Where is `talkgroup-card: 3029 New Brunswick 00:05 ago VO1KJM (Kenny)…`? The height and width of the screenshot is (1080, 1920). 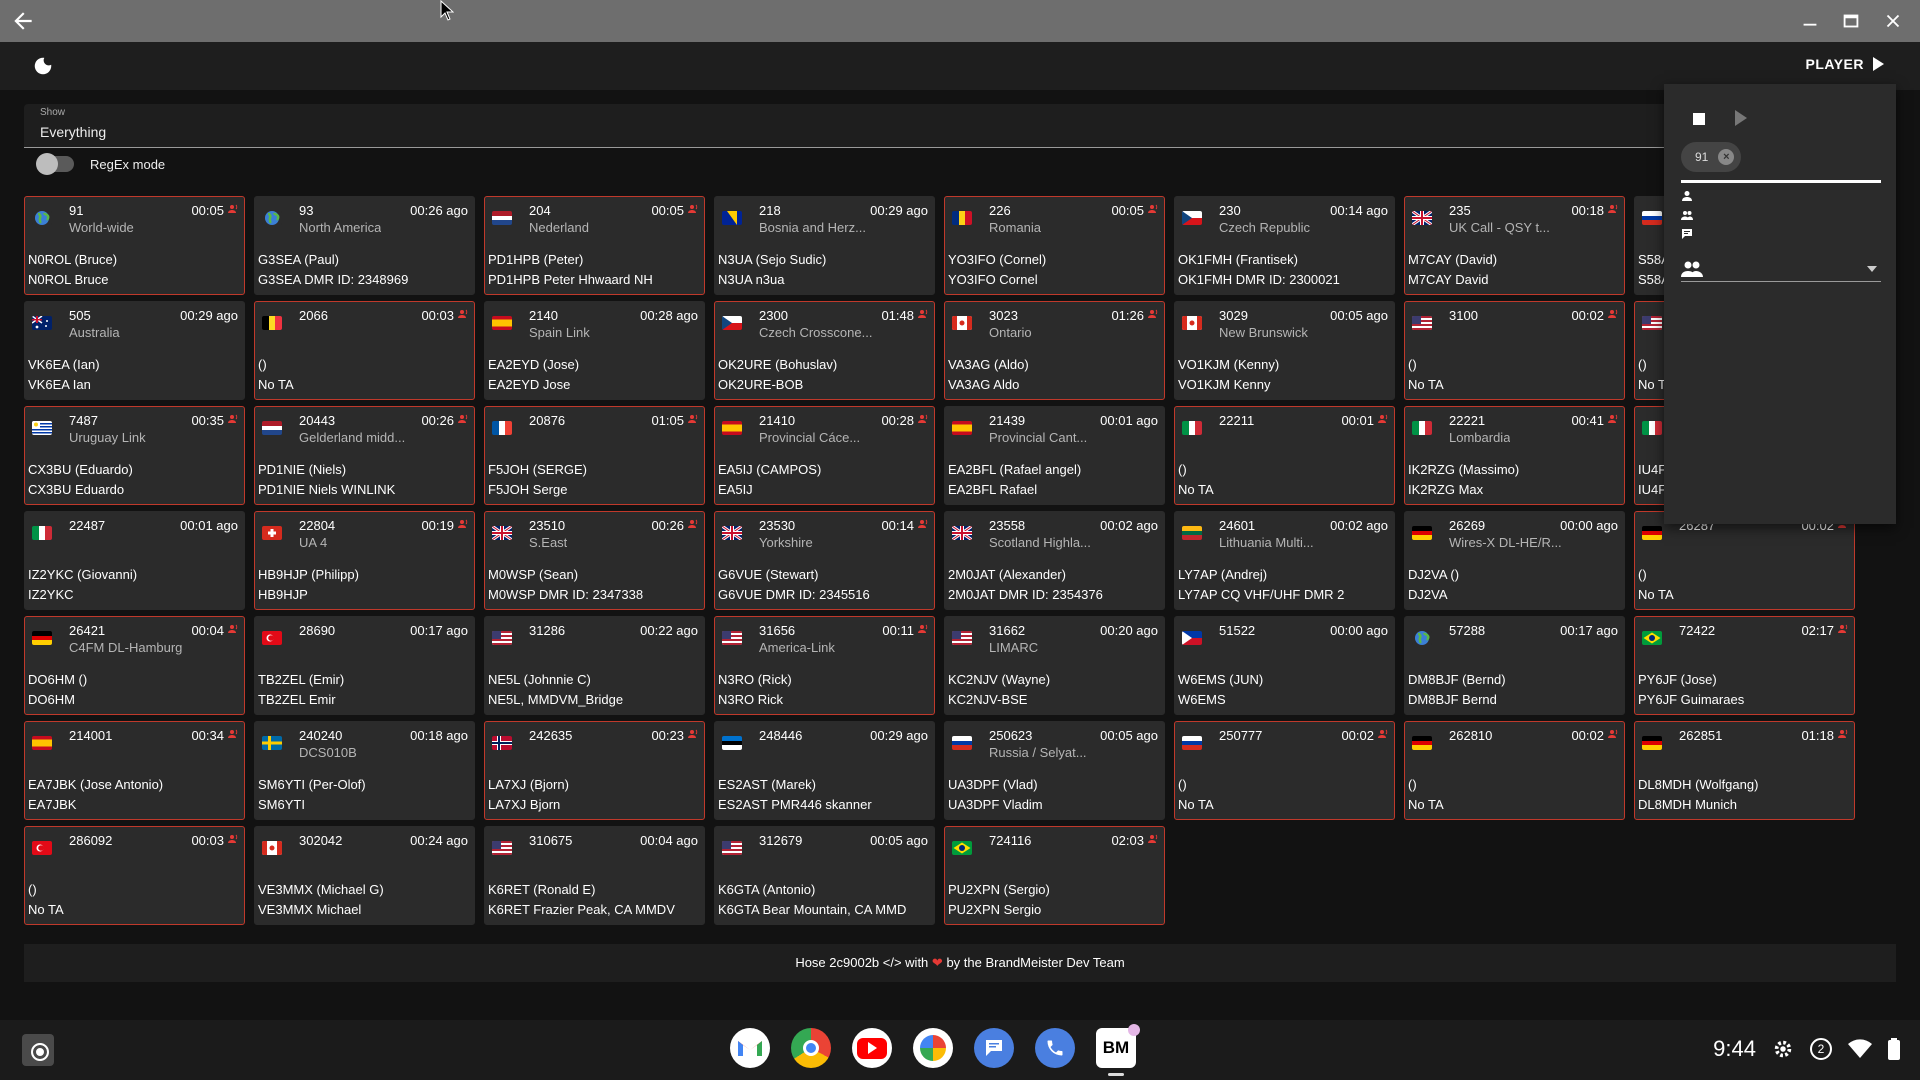 talkgroup-card: 3029 New Brunswick 00:05 ago VO1KJM (Kenny)… is located at coordinates (1284, 350).